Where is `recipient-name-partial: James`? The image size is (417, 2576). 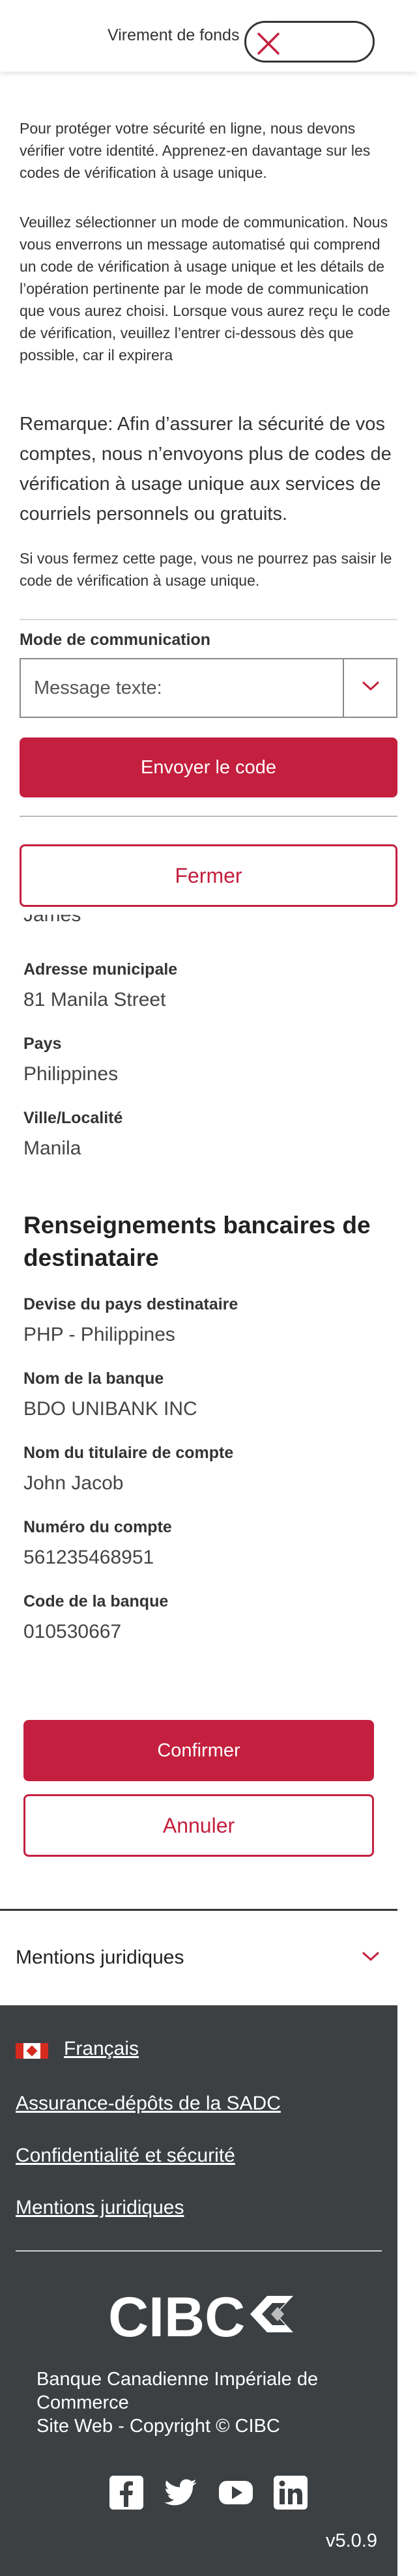 recipient-name-partial: James is located at coordinates (52, 921).